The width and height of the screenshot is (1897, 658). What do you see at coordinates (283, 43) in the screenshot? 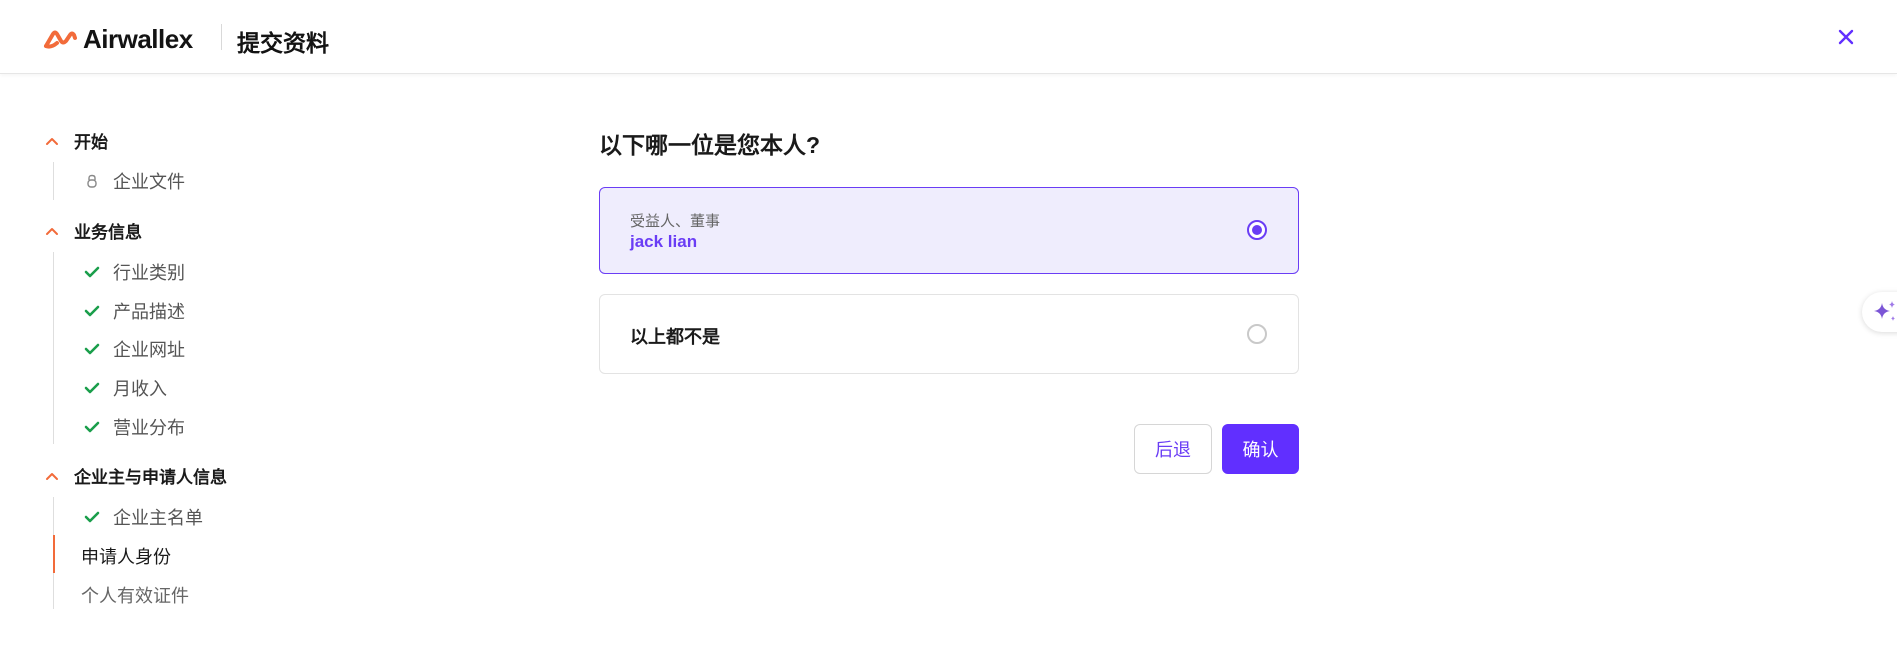
I see `page-title: 提交资料` at bounding box center [283, 43].